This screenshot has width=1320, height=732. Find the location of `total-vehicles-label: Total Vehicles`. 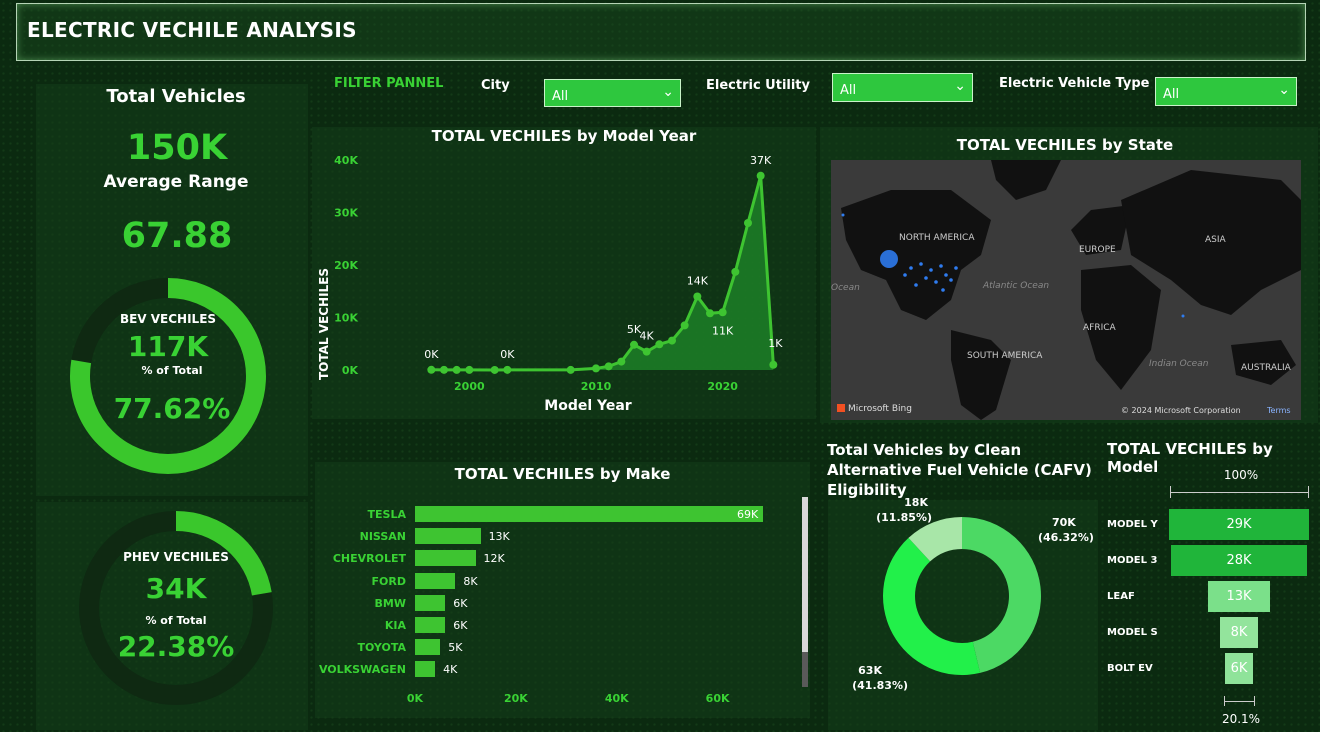

total-vehicles-label: Total Vehicles is located at coordinates (176, 96).